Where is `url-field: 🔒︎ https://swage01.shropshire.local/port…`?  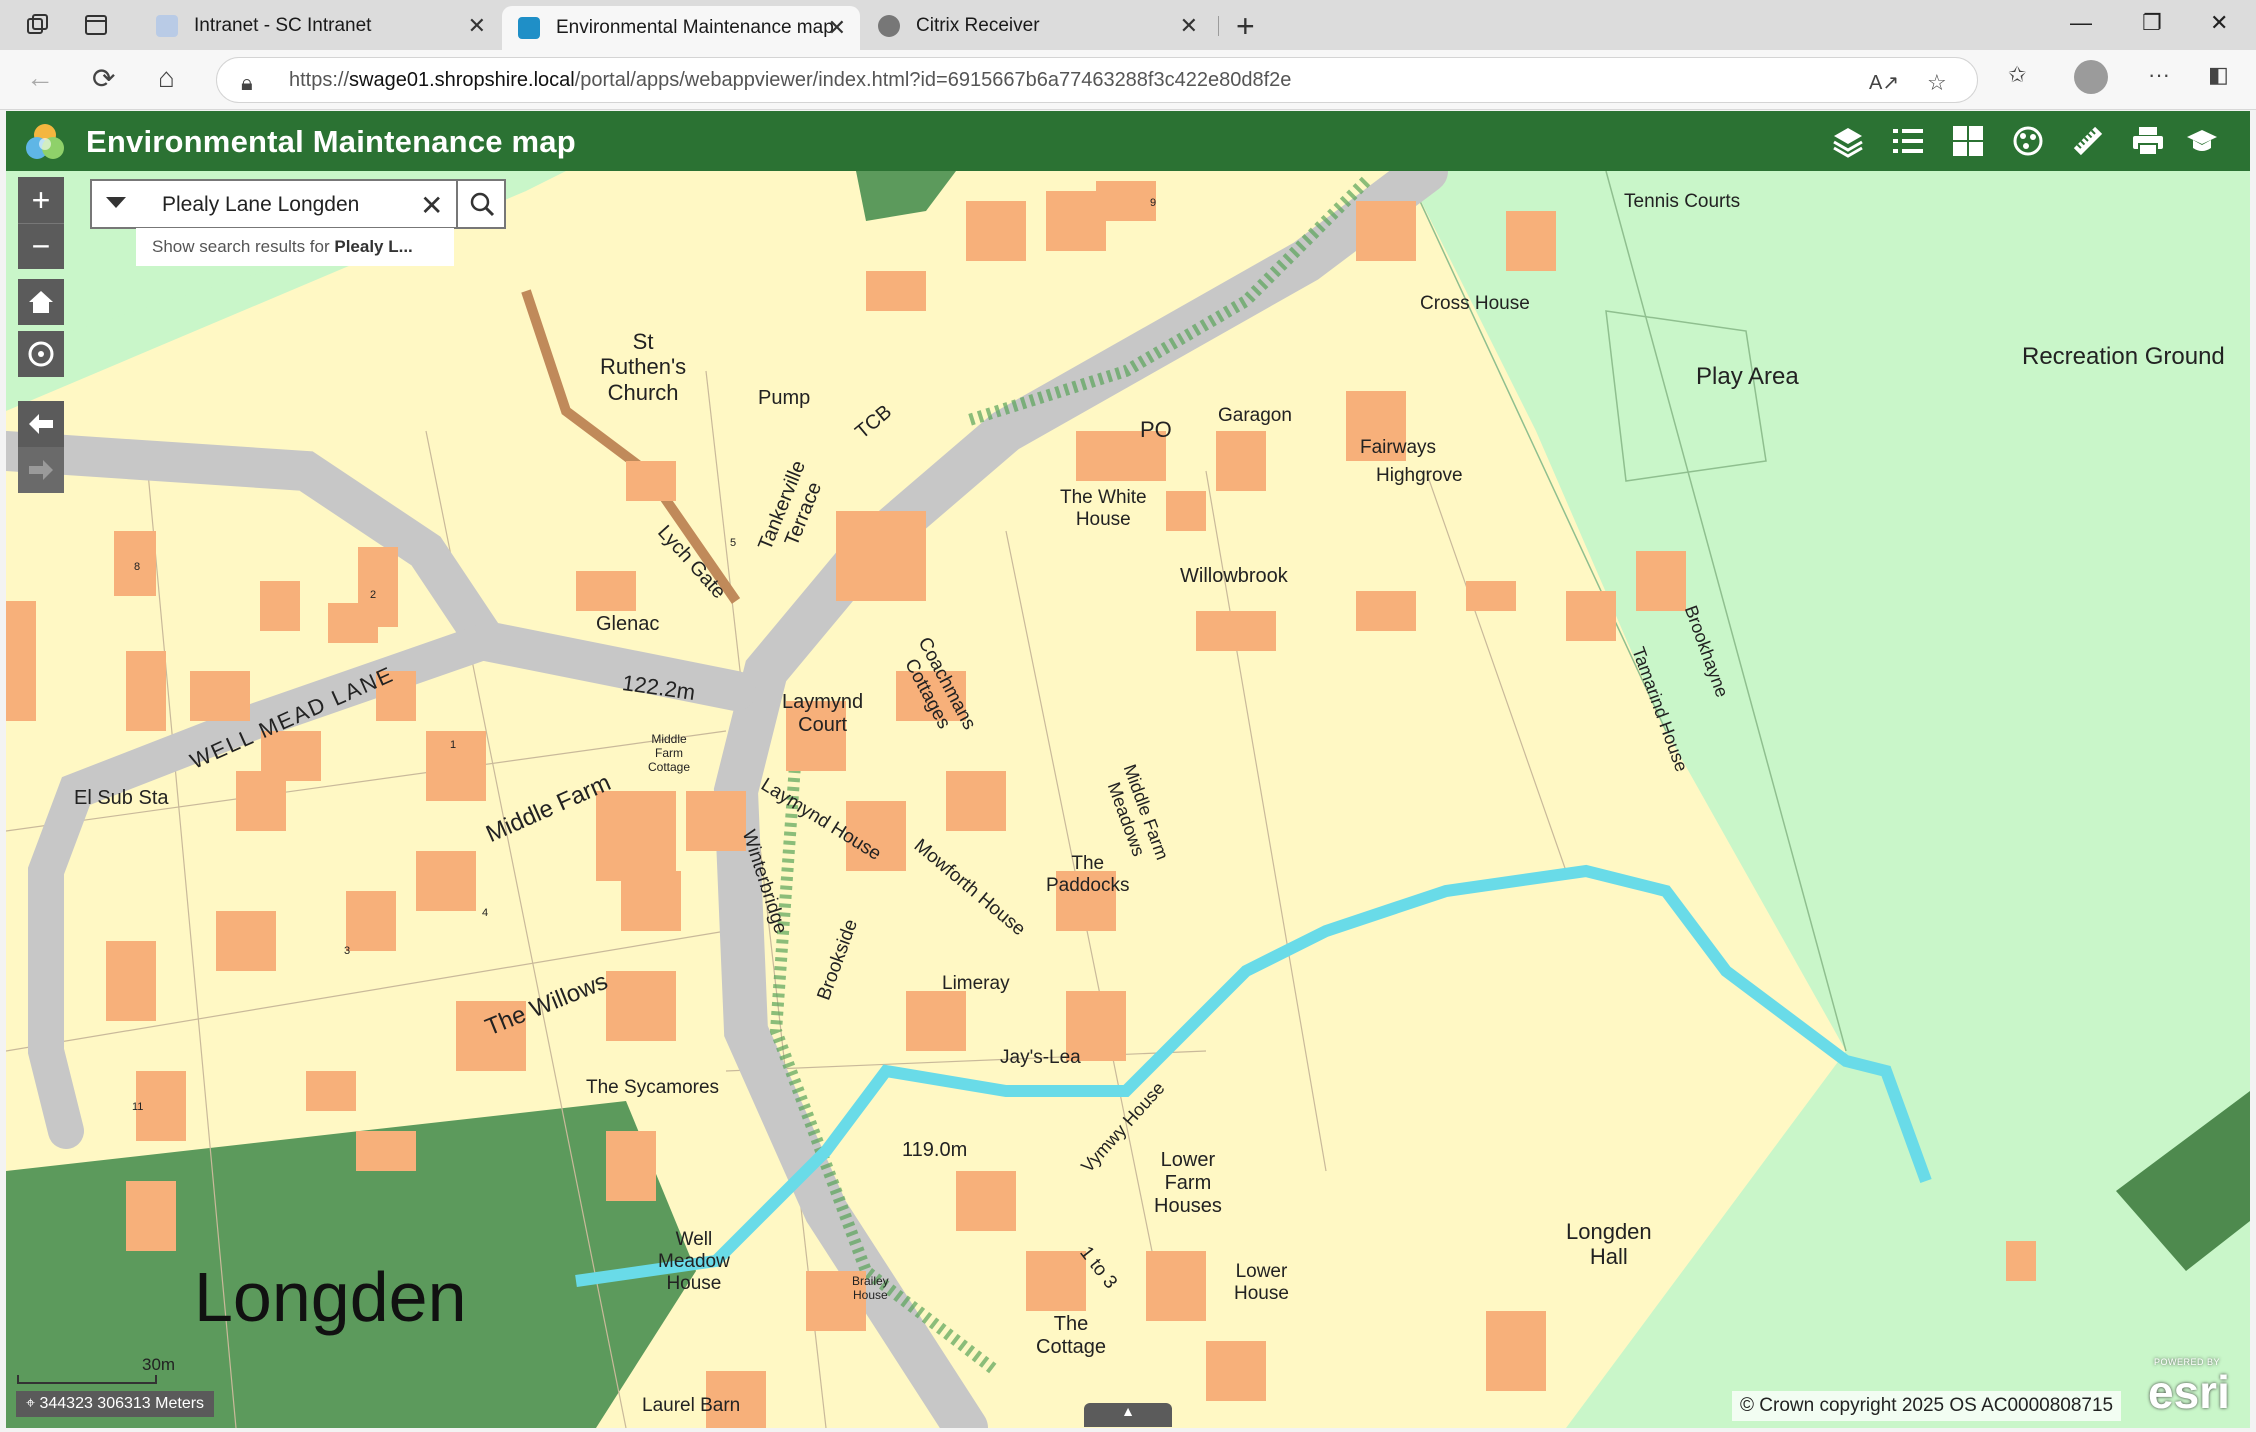 url-field: 🔒︎ https://swage01.shropshire.local/port… is located at coordinates (1097, 80).